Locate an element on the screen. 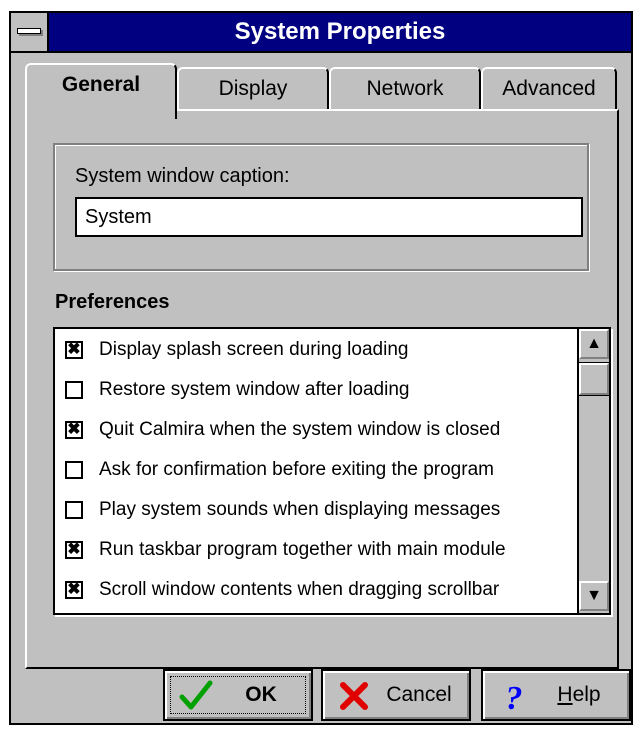 The width and height of the screenshot is (643, 733). red-x-icon is located at coordinates (354, 696).